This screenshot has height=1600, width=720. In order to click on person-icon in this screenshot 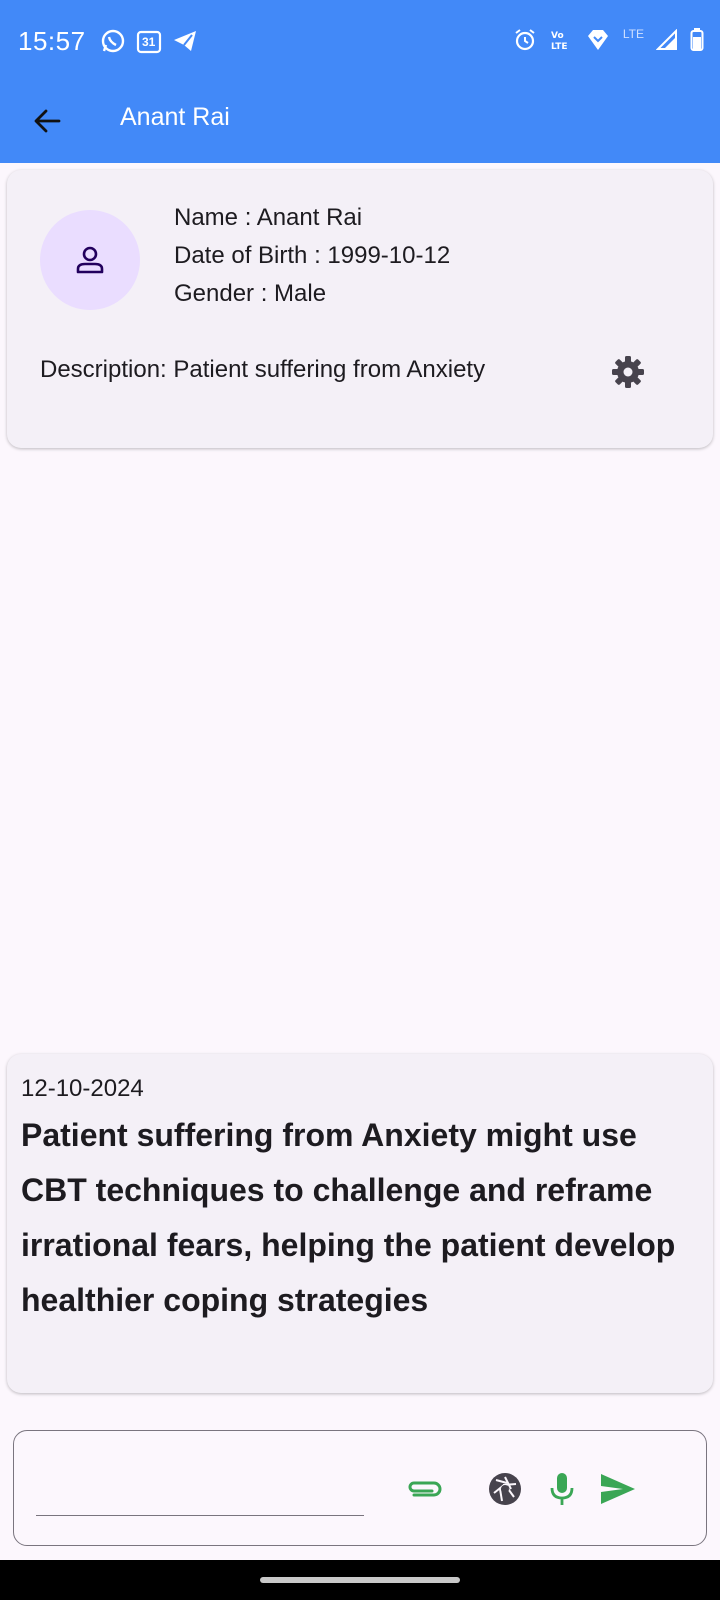, I will do `click(90, 260)`.